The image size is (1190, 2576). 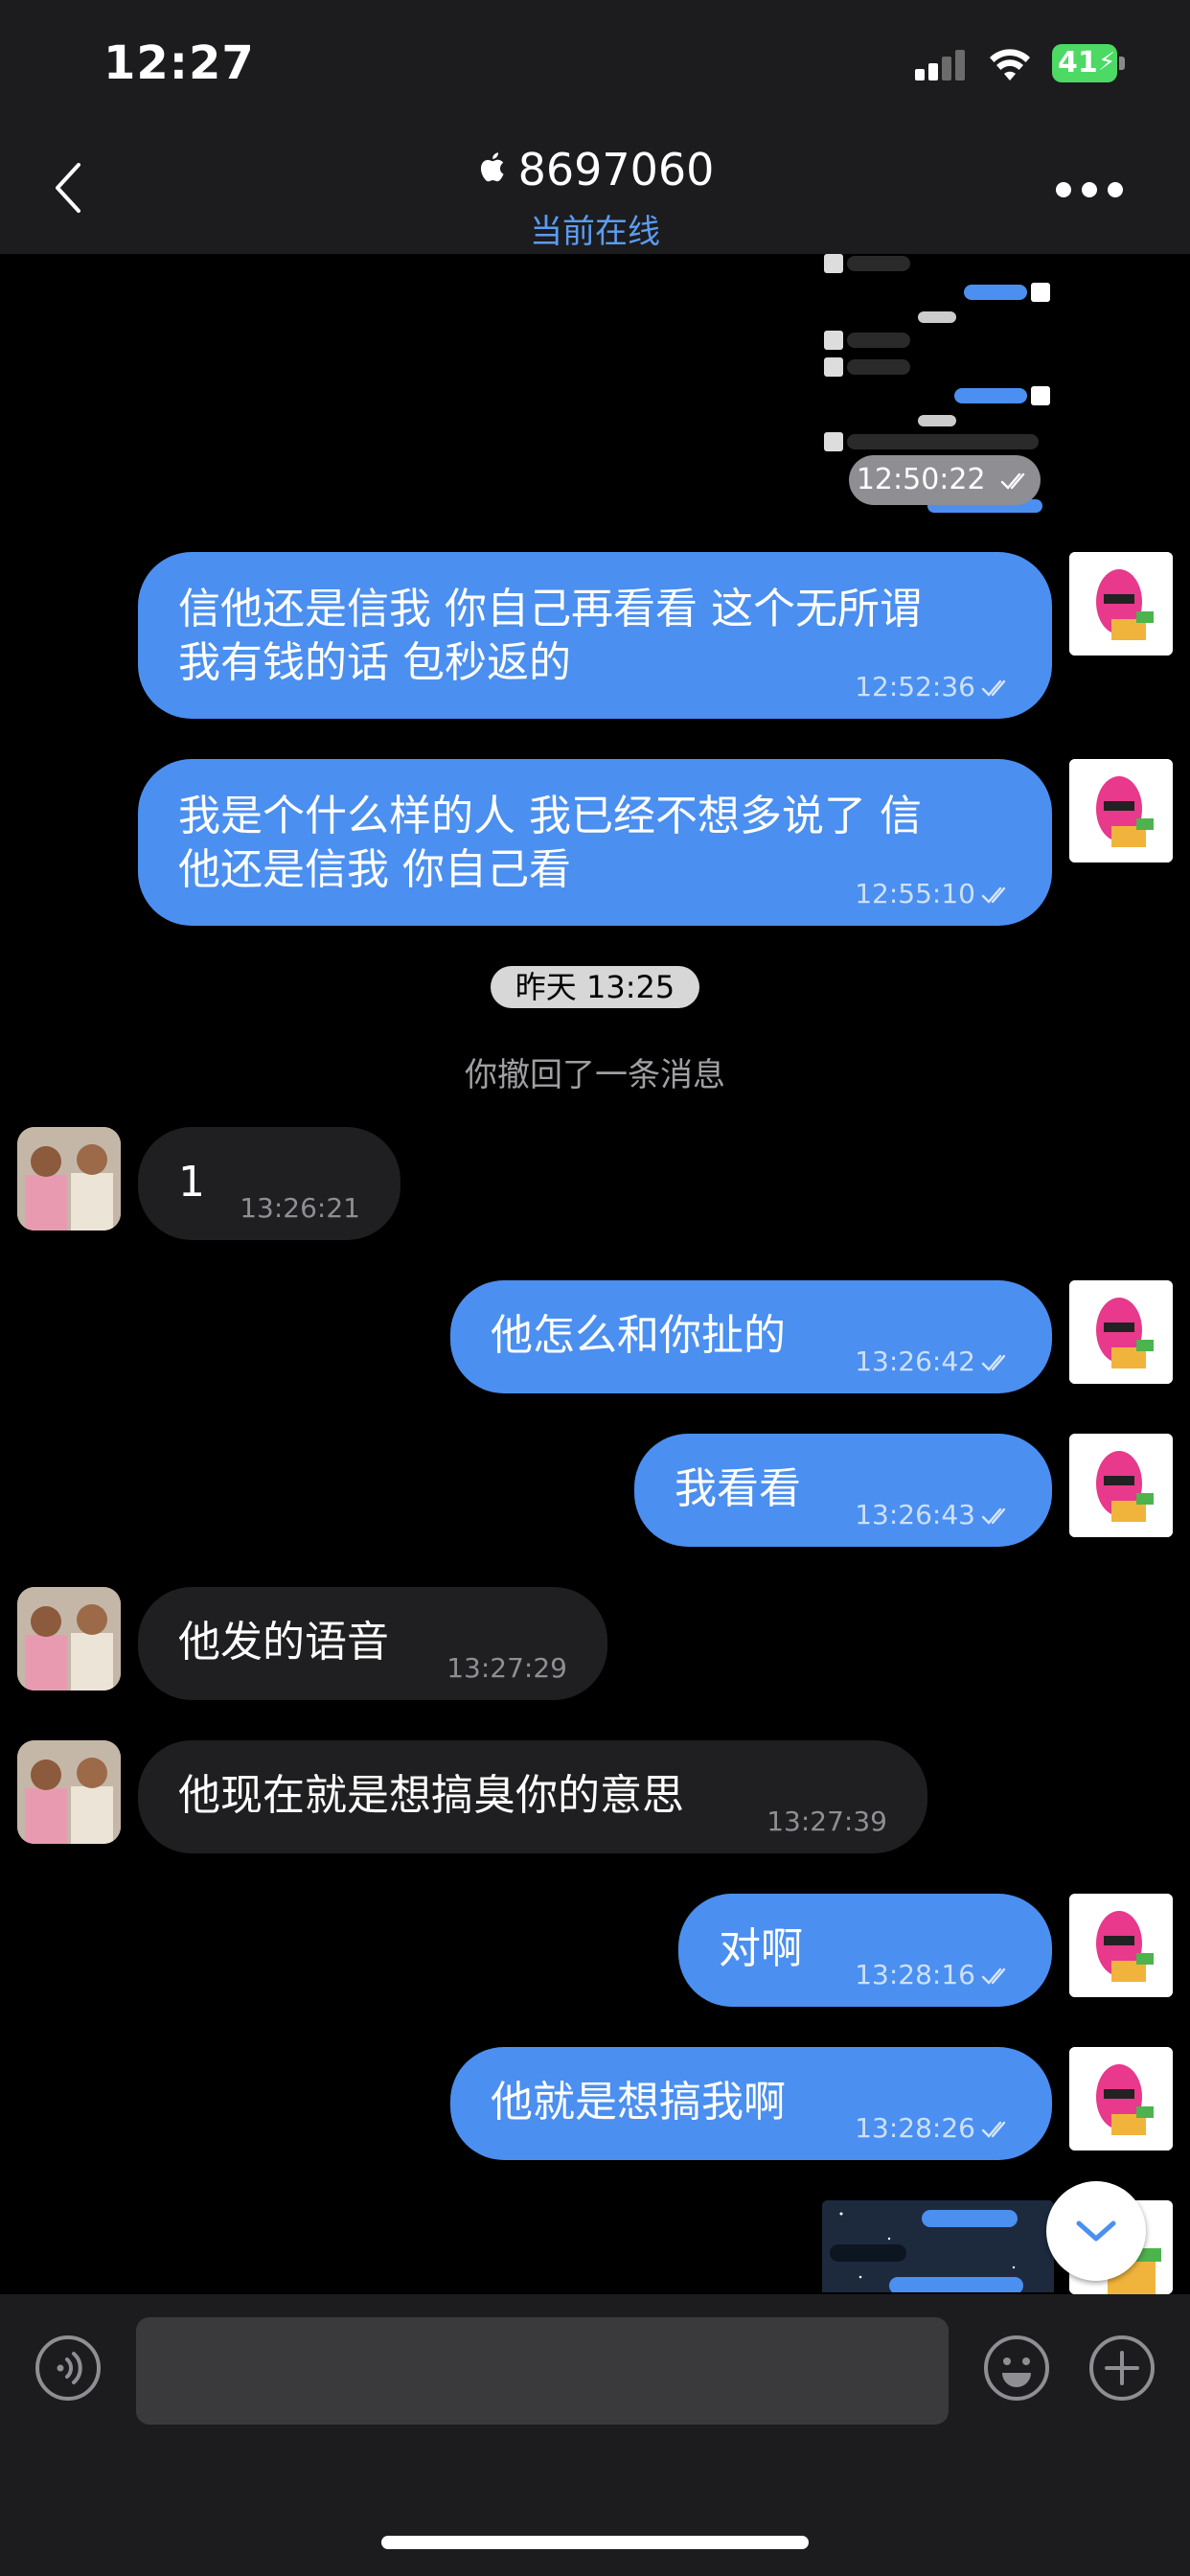 What do you see at coordinates (865, 1950) in the screenshot?
I see `outgoing-message-bubble: 对啊 13:28:16` at bounding box center [865, 1950].